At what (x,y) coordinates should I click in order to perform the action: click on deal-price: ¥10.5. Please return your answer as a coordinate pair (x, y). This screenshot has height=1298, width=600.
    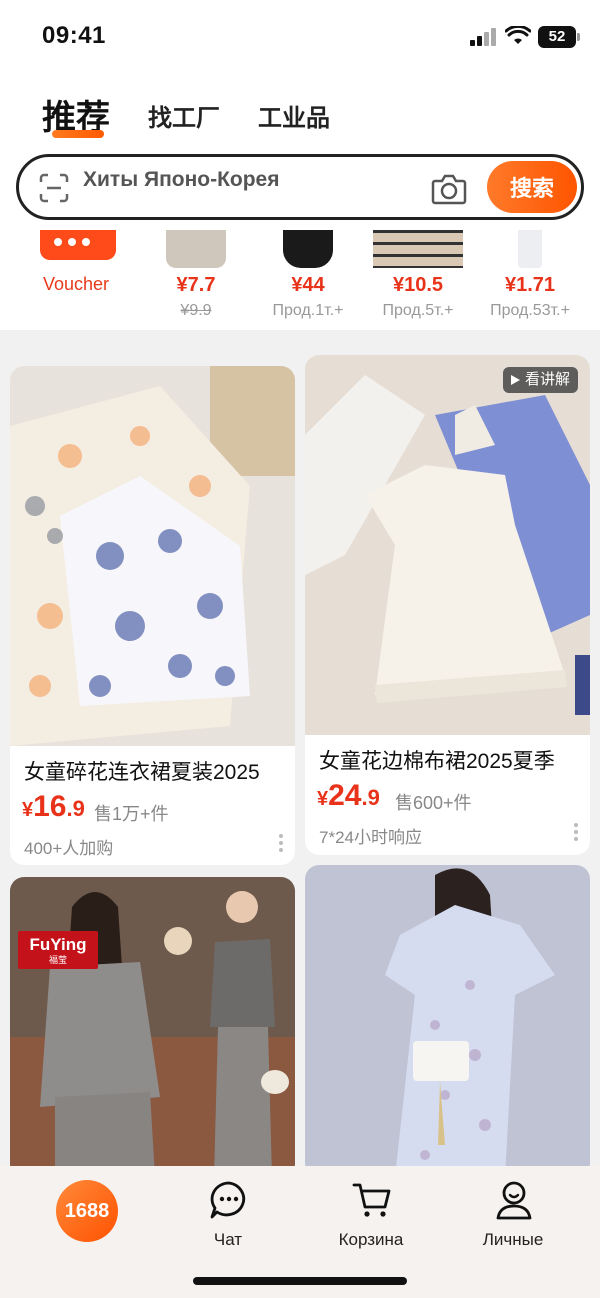
    Looking at the image, I should click on (418, 285).